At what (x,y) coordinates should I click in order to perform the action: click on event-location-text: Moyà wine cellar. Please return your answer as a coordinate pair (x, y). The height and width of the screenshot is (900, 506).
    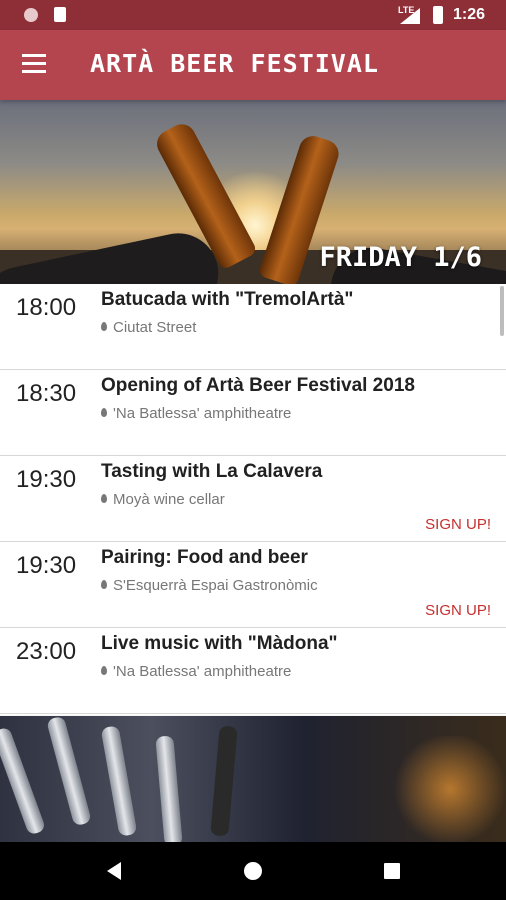
    Looking at the image, I should click on (169, 499).